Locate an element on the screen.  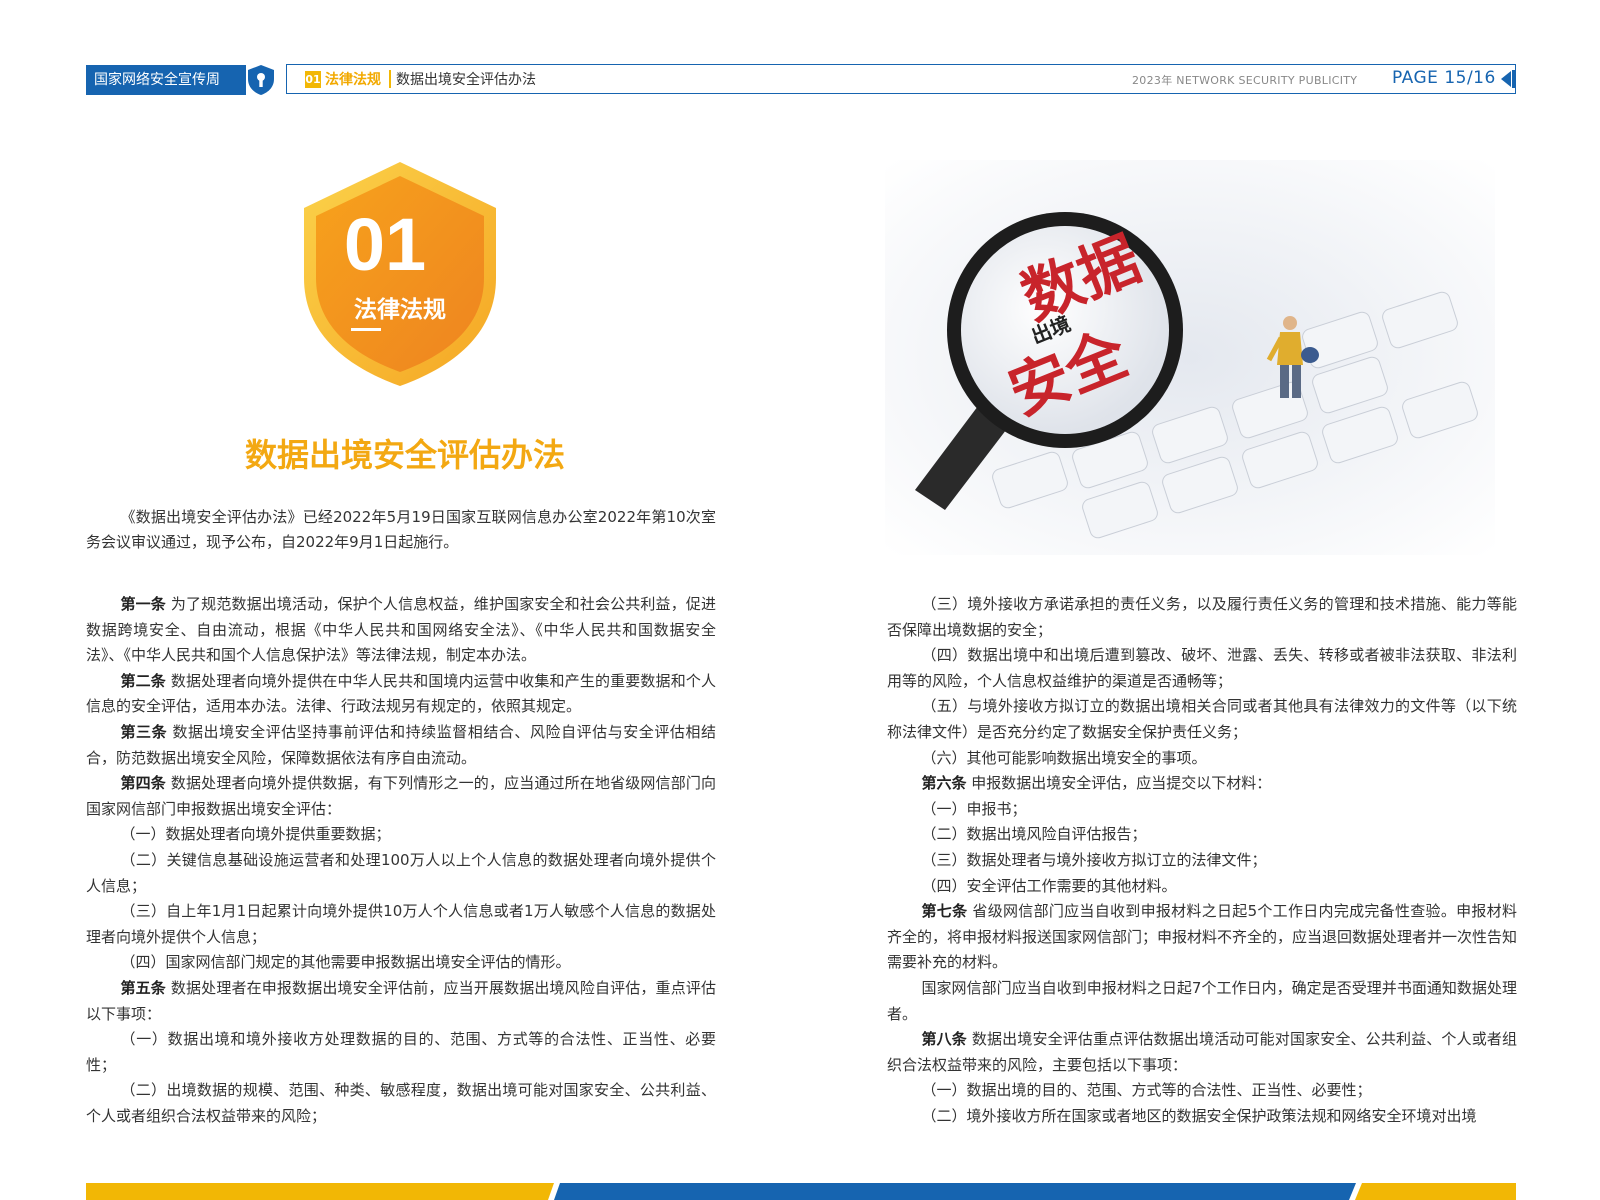
article-item: （六）其他可能影响数据出境安全的事项。 is located at coordinates (1202, 759).